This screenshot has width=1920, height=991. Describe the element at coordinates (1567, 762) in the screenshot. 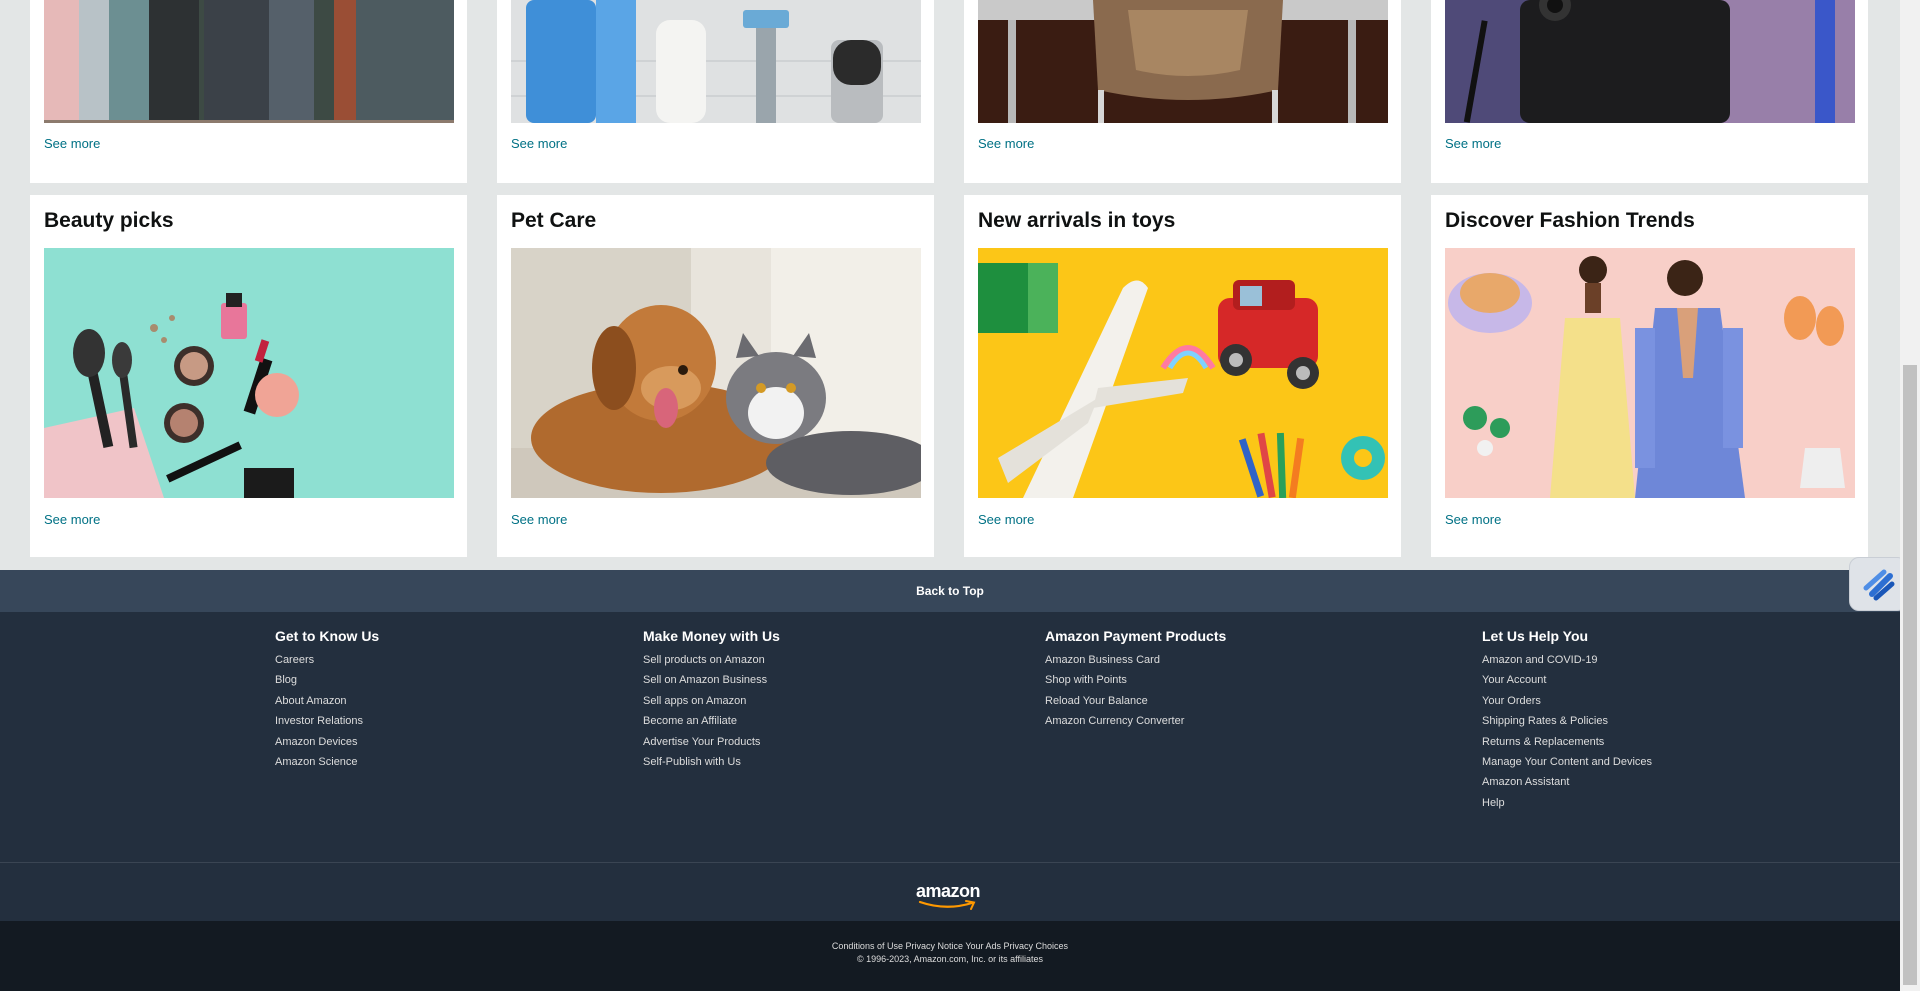

I see `footer-link-manage-content: Manage Your Content and Devices` at that location.